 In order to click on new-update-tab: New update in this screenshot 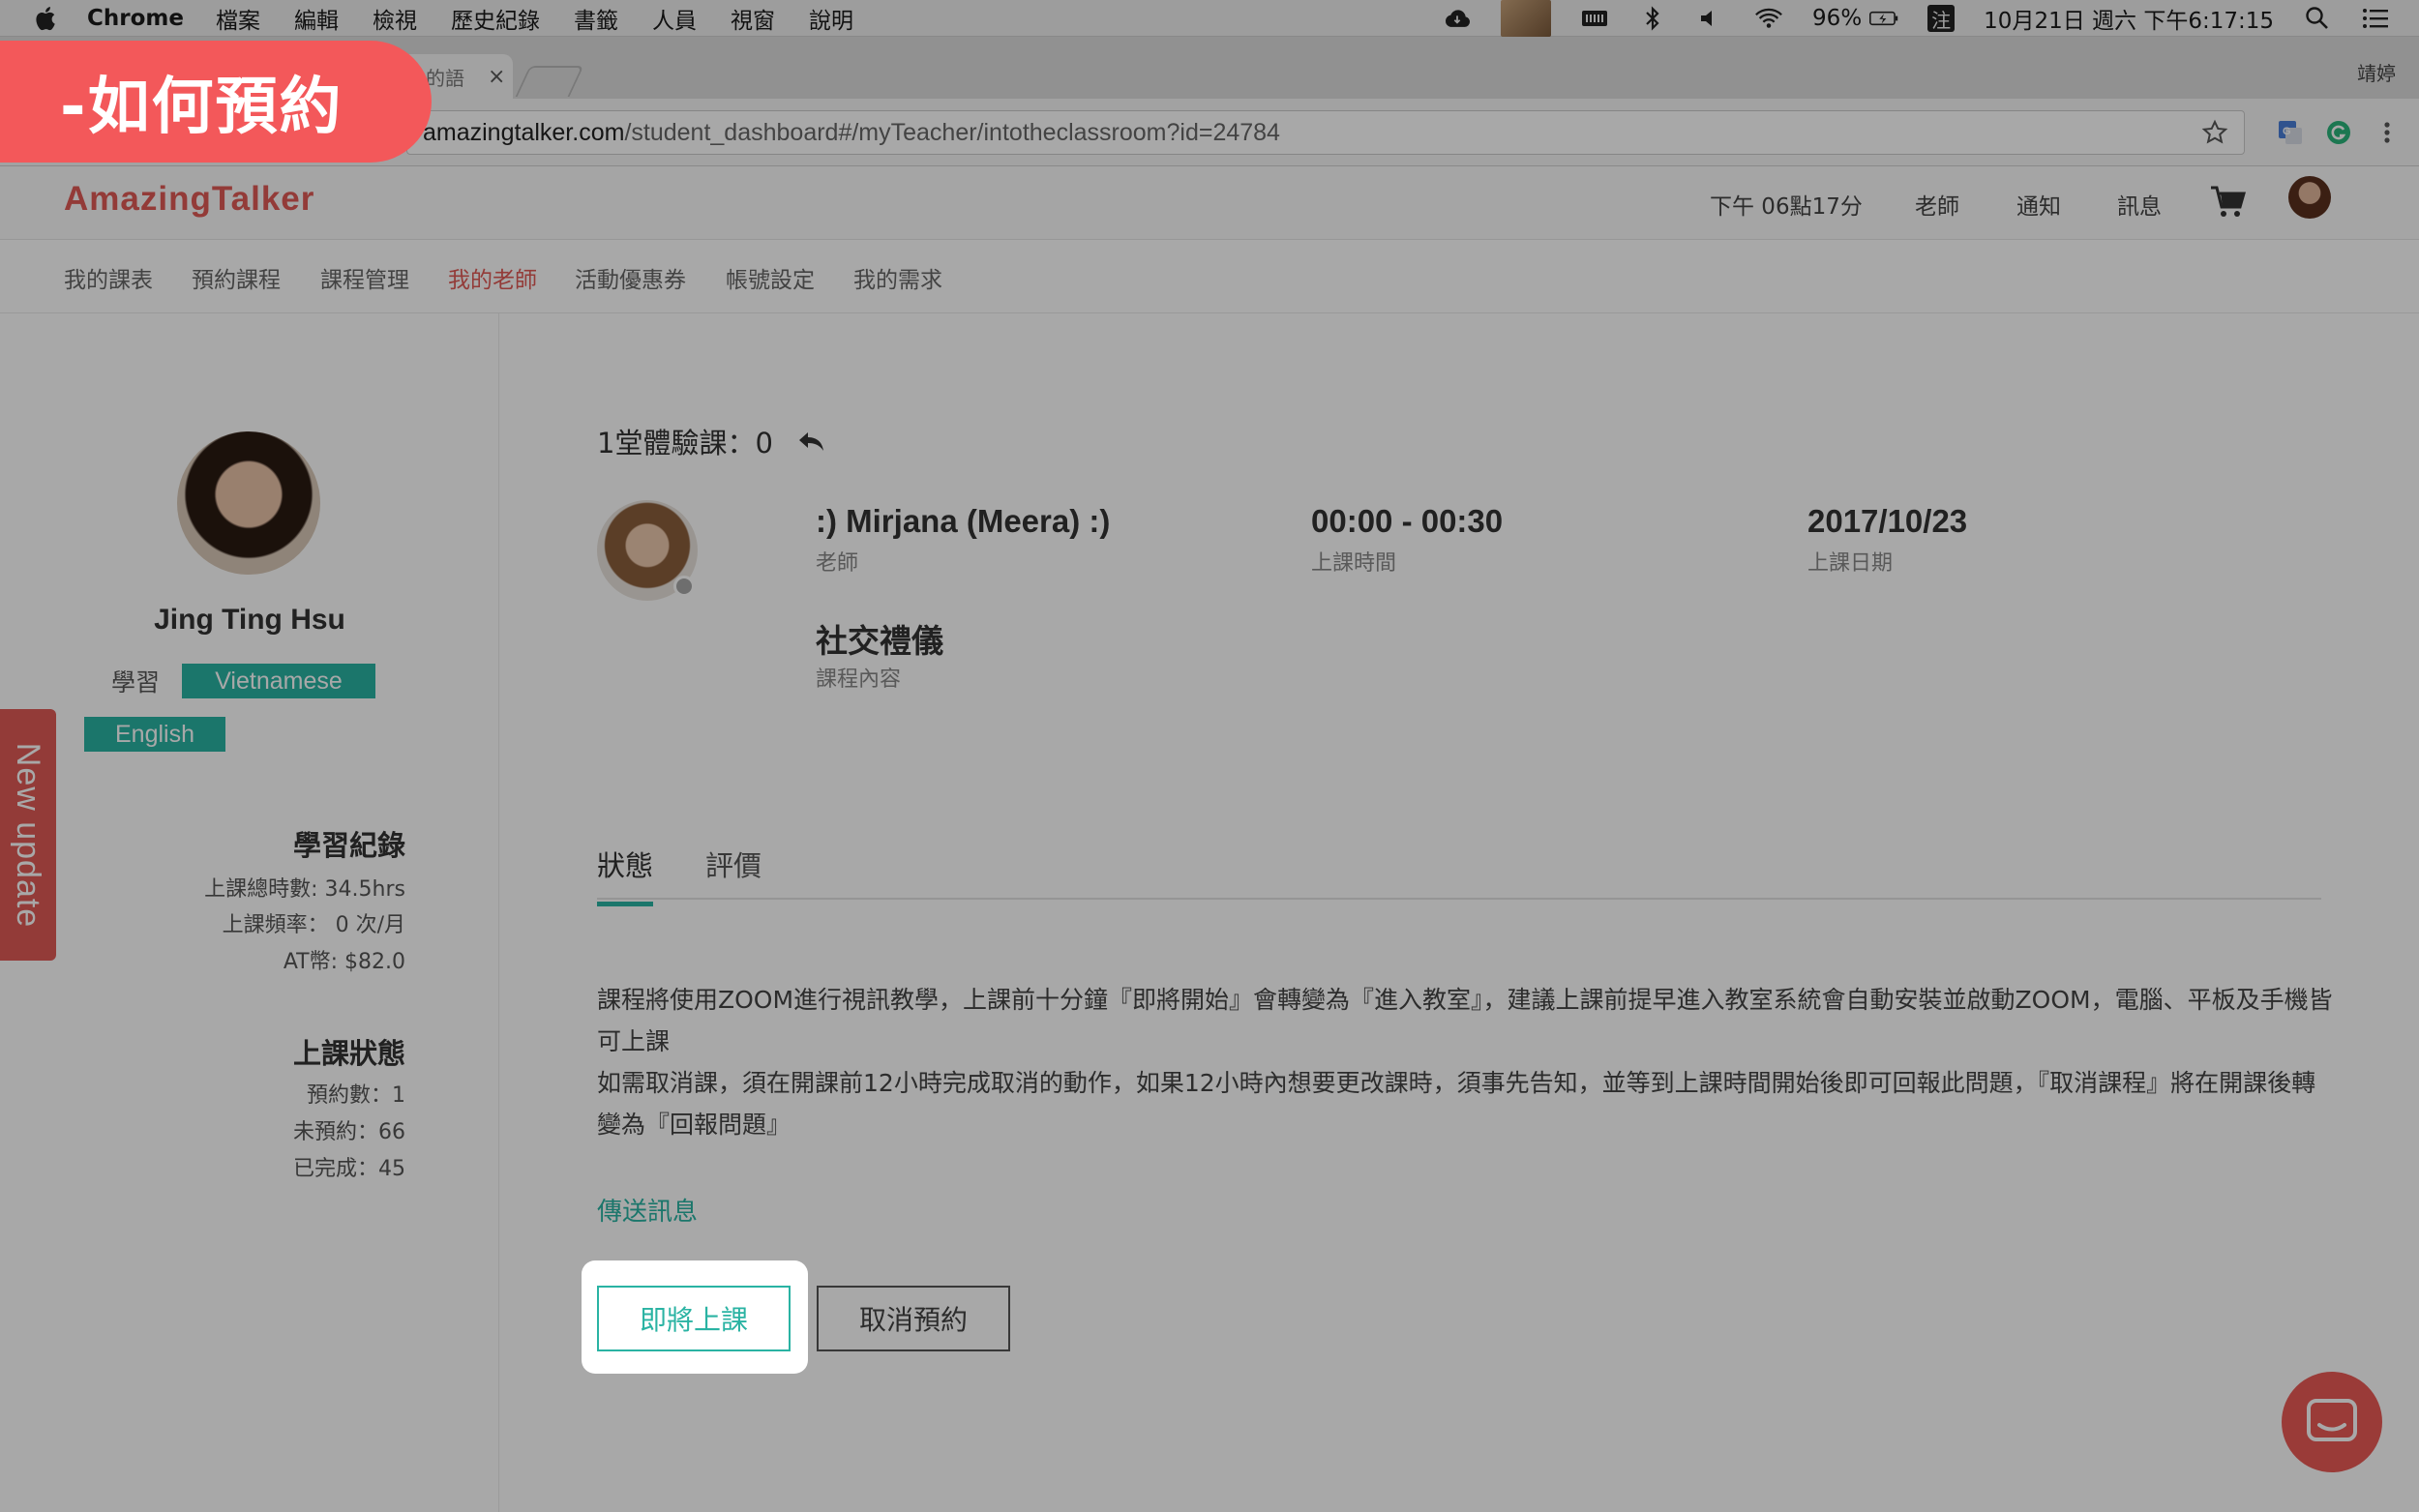, I will do `click(28, 835)`.